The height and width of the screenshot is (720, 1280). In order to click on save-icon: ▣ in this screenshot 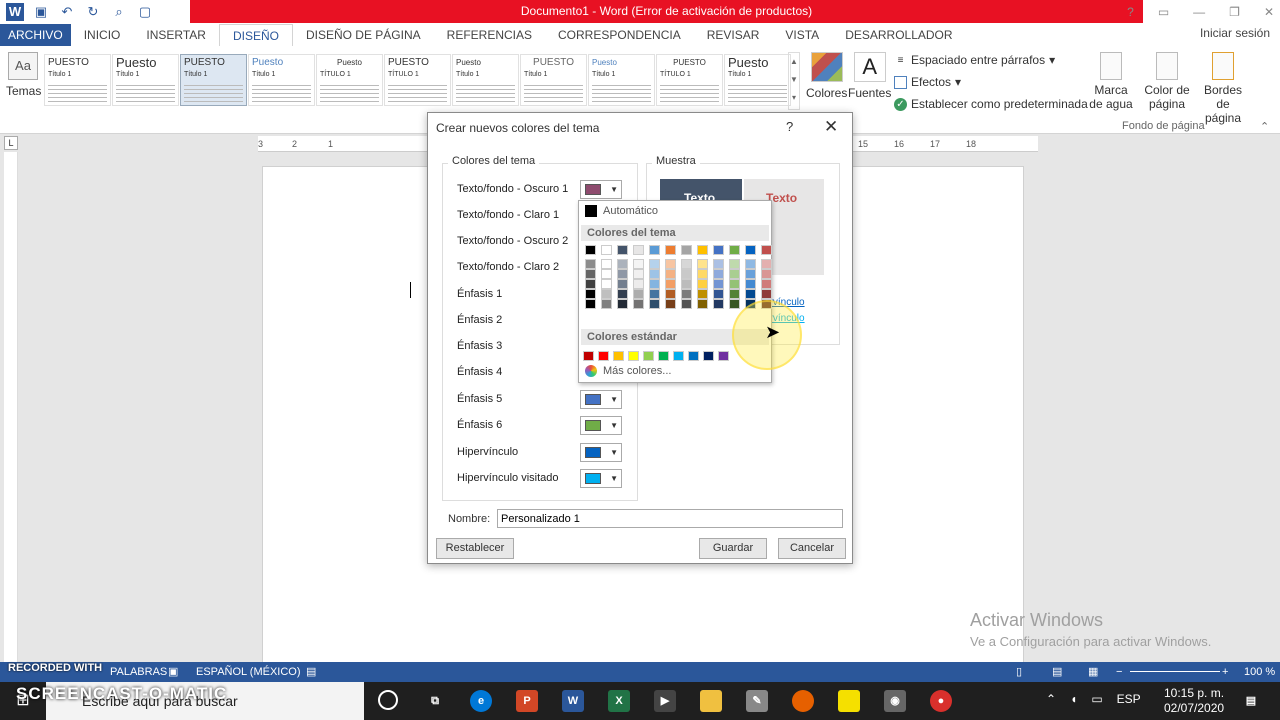, I will do `click(41, 12)`.